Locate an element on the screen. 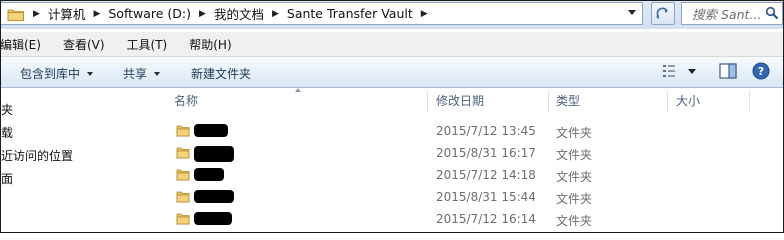  column-header-modified: 修改日期 is located at coordinates (493, 100).